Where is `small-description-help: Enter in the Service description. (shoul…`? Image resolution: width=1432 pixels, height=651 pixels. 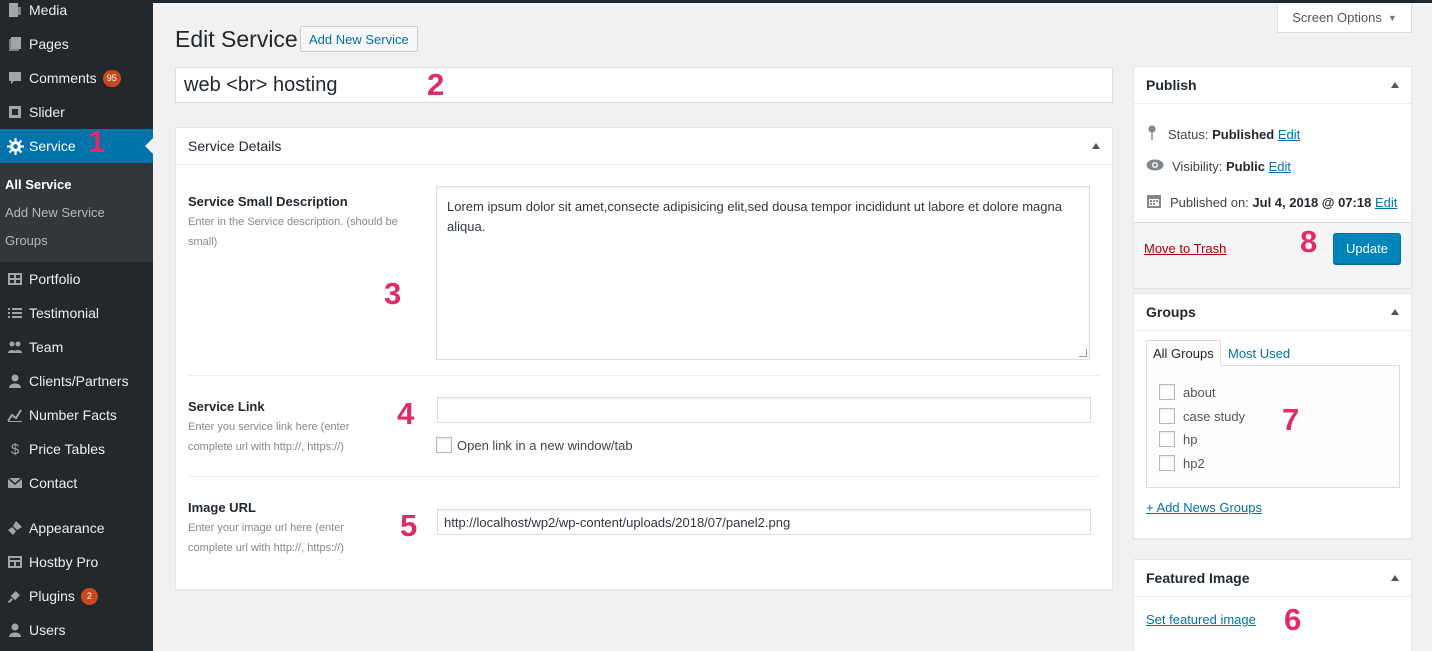 small-description-help: Enter in the Service description. (shoul… is located at coordinates (293, 232).